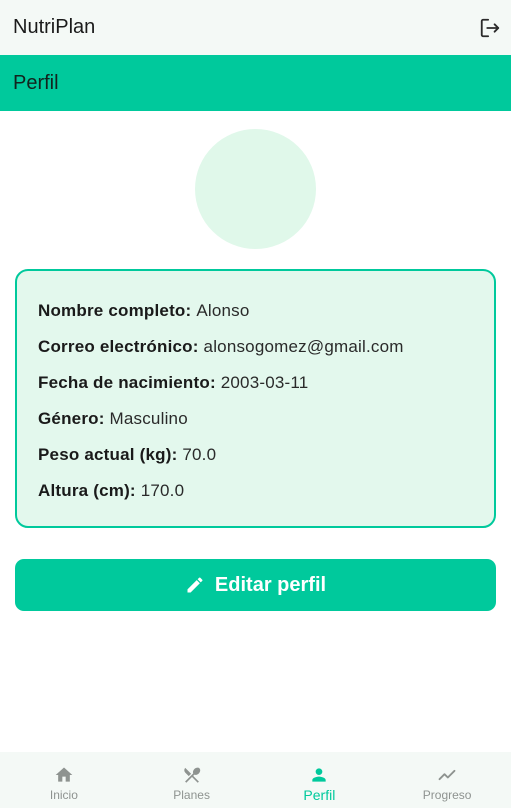 The width and height of the screenshot is (511, 808). What do you see at coordinates (89, 490) in the screenshot?
I see `field-label: Altura (cm):` at bounding box center [89, 490].